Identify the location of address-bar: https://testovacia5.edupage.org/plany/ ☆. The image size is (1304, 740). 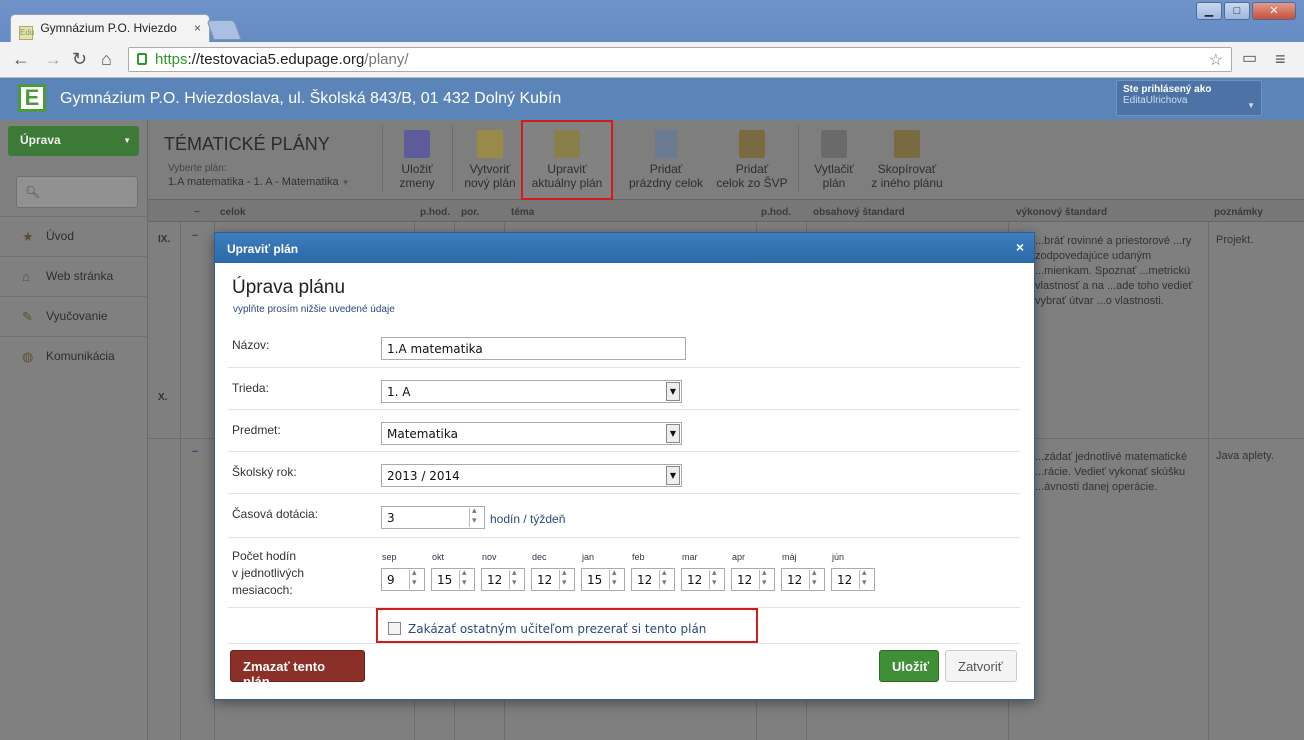
(680, 59).